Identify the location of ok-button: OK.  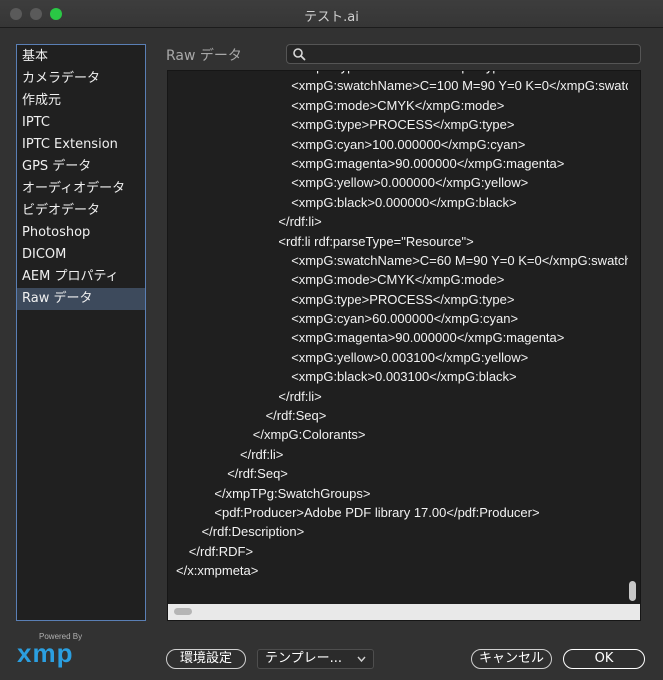
(604, 659).